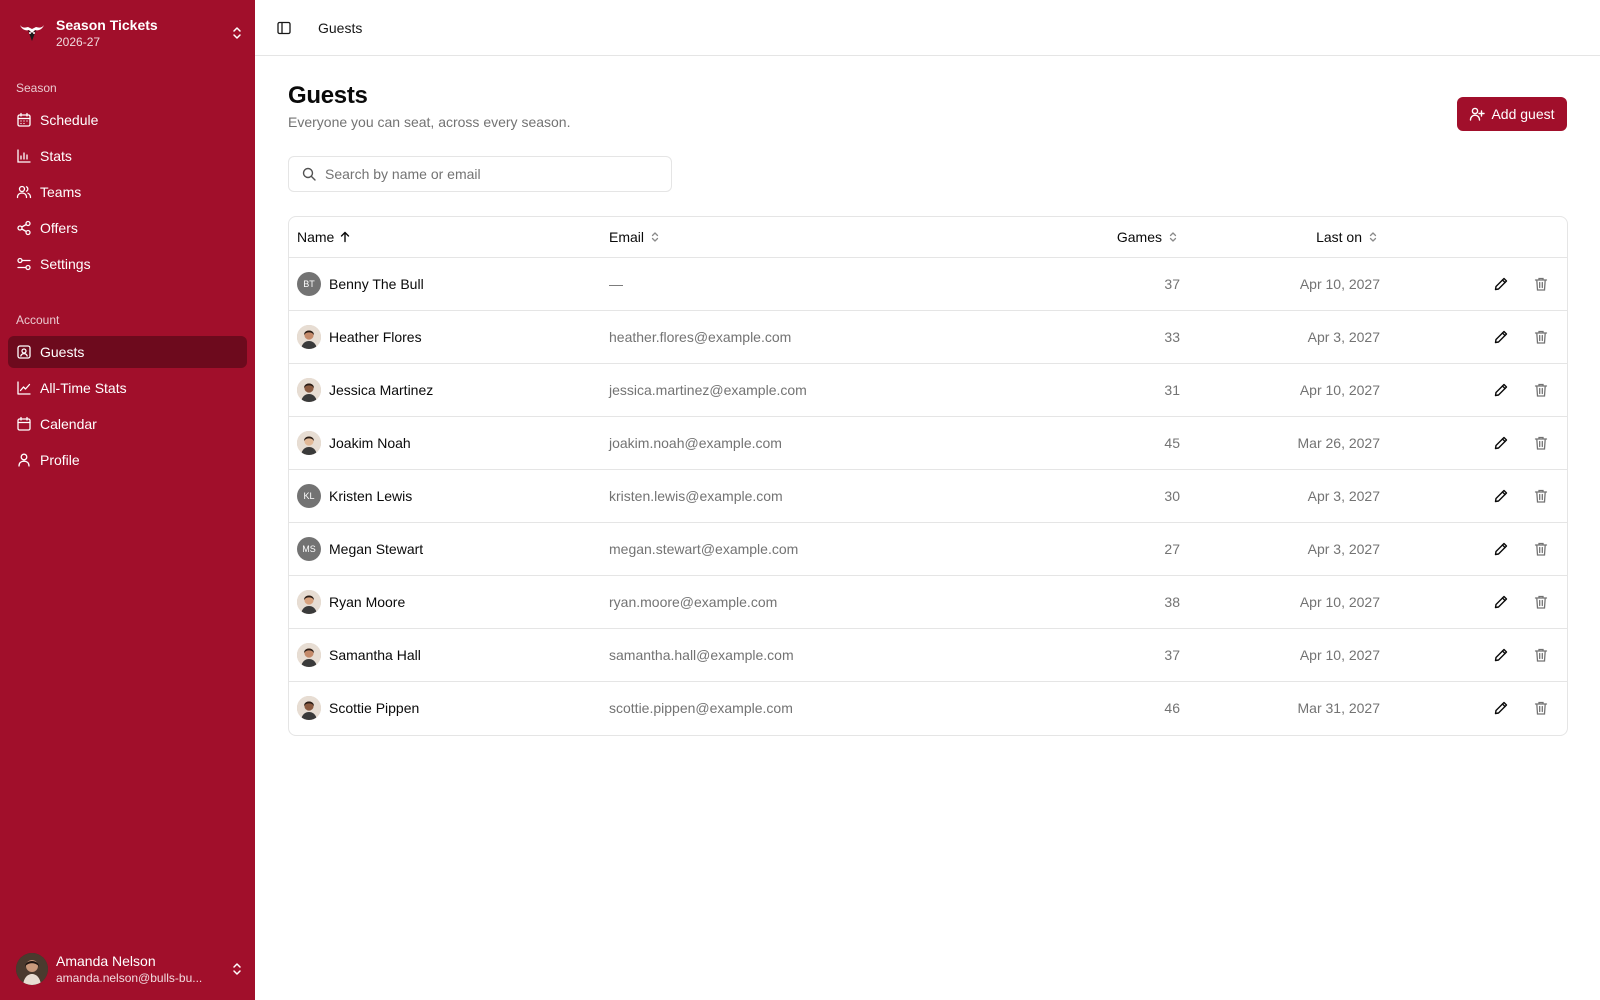 This screenshot has height=1000, width=1600. I want to click on bar-chart-icon, so click(24, 156).